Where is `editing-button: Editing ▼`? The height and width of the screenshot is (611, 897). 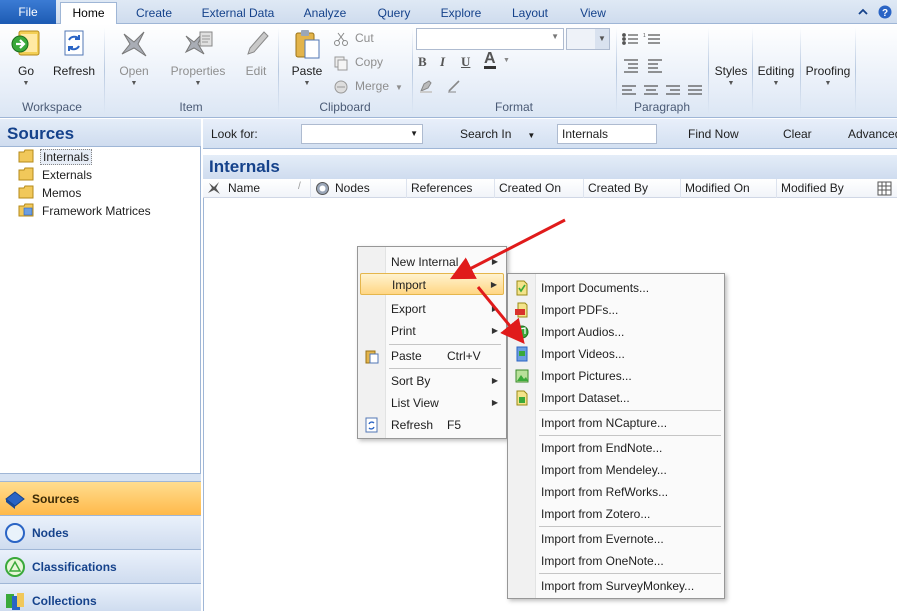 editing-button: Editing ▼ is located at coordinates (776, 75).